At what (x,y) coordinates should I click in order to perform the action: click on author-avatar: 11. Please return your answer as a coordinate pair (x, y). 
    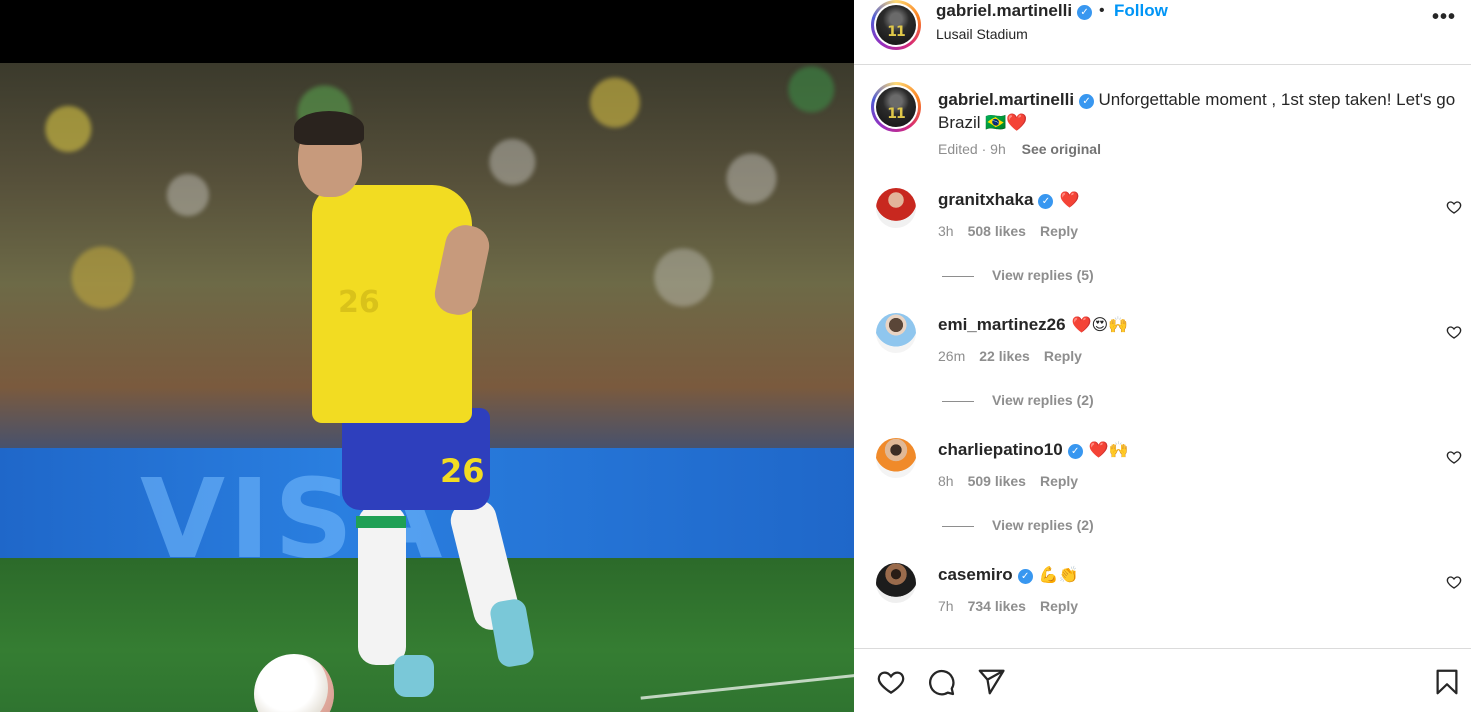
    Looking at the image, I should click on (896, 25).